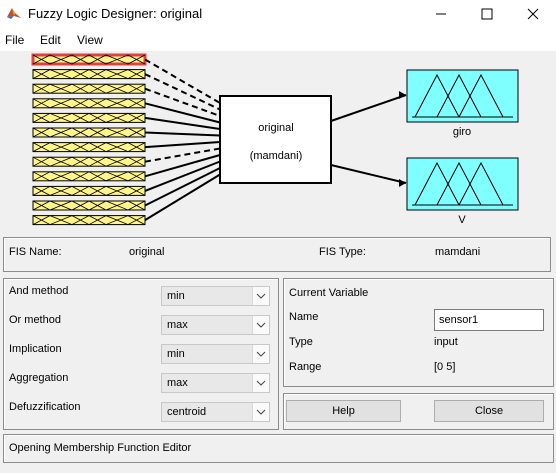  What do you see at coordinates (278, 448) in the screenshot?
I see `status-panel: Opening Membership Function Editor` at bounding box center [278, 448].